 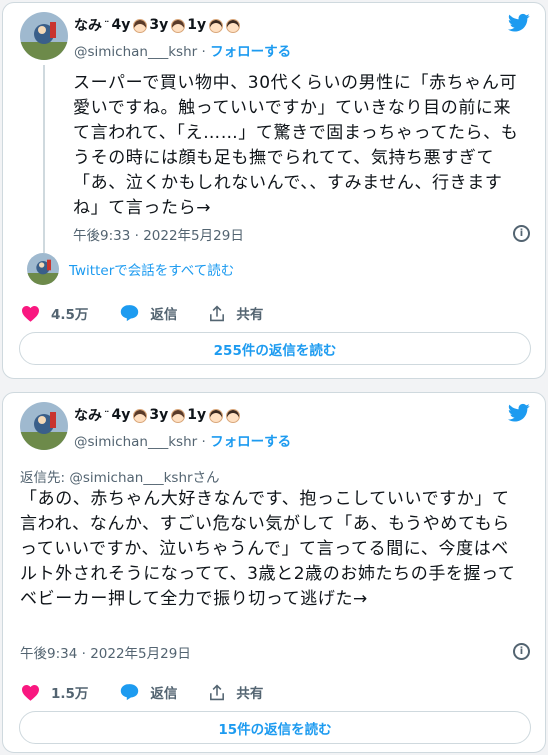 I want to click on like-count: 4.5万, so click(x=70, y=315).